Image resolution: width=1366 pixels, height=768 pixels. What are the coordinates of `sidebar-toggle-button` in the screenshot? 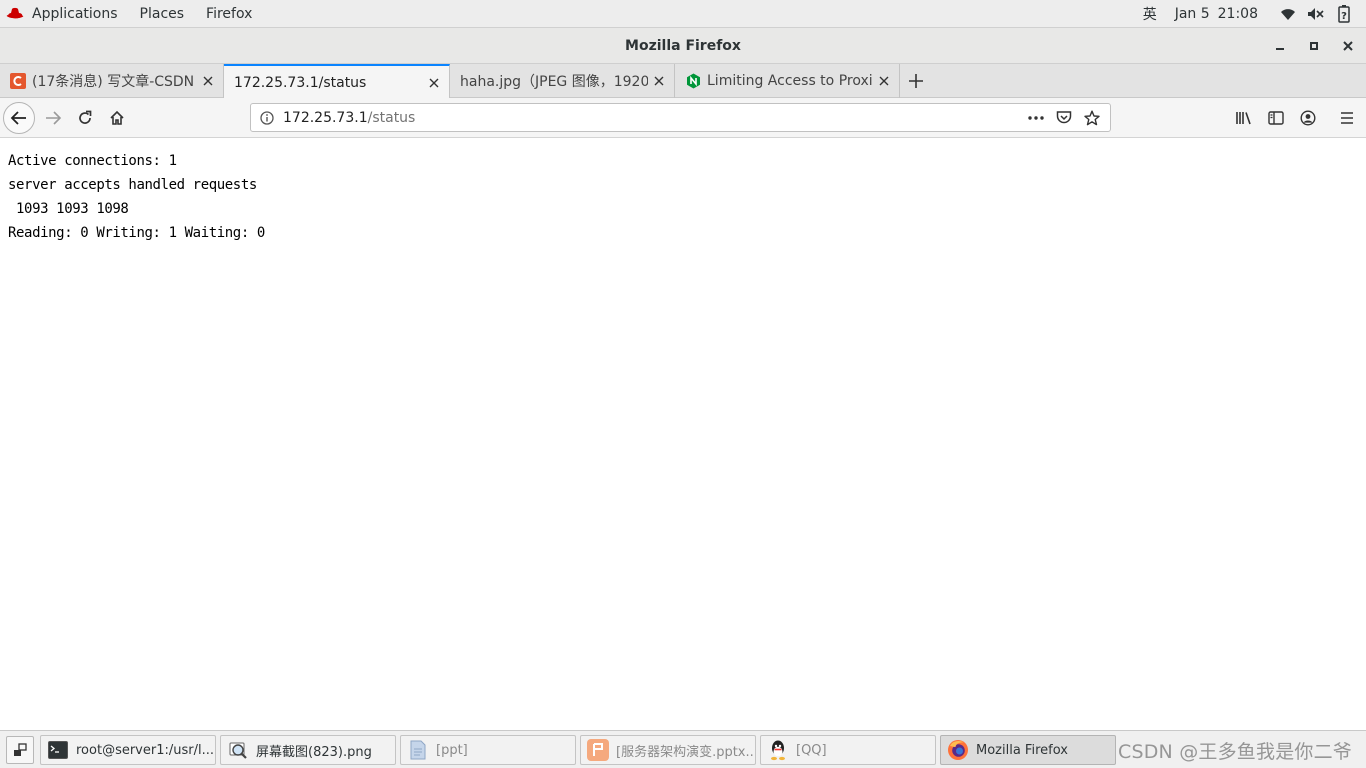 It's located at (1276, 118).